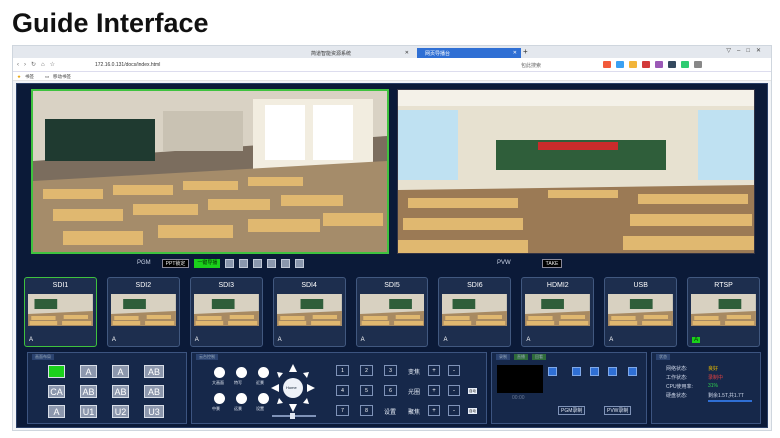 This screenshot has height=438, width=780. I want to click on preset-number-button: 1, so click(342, 370).